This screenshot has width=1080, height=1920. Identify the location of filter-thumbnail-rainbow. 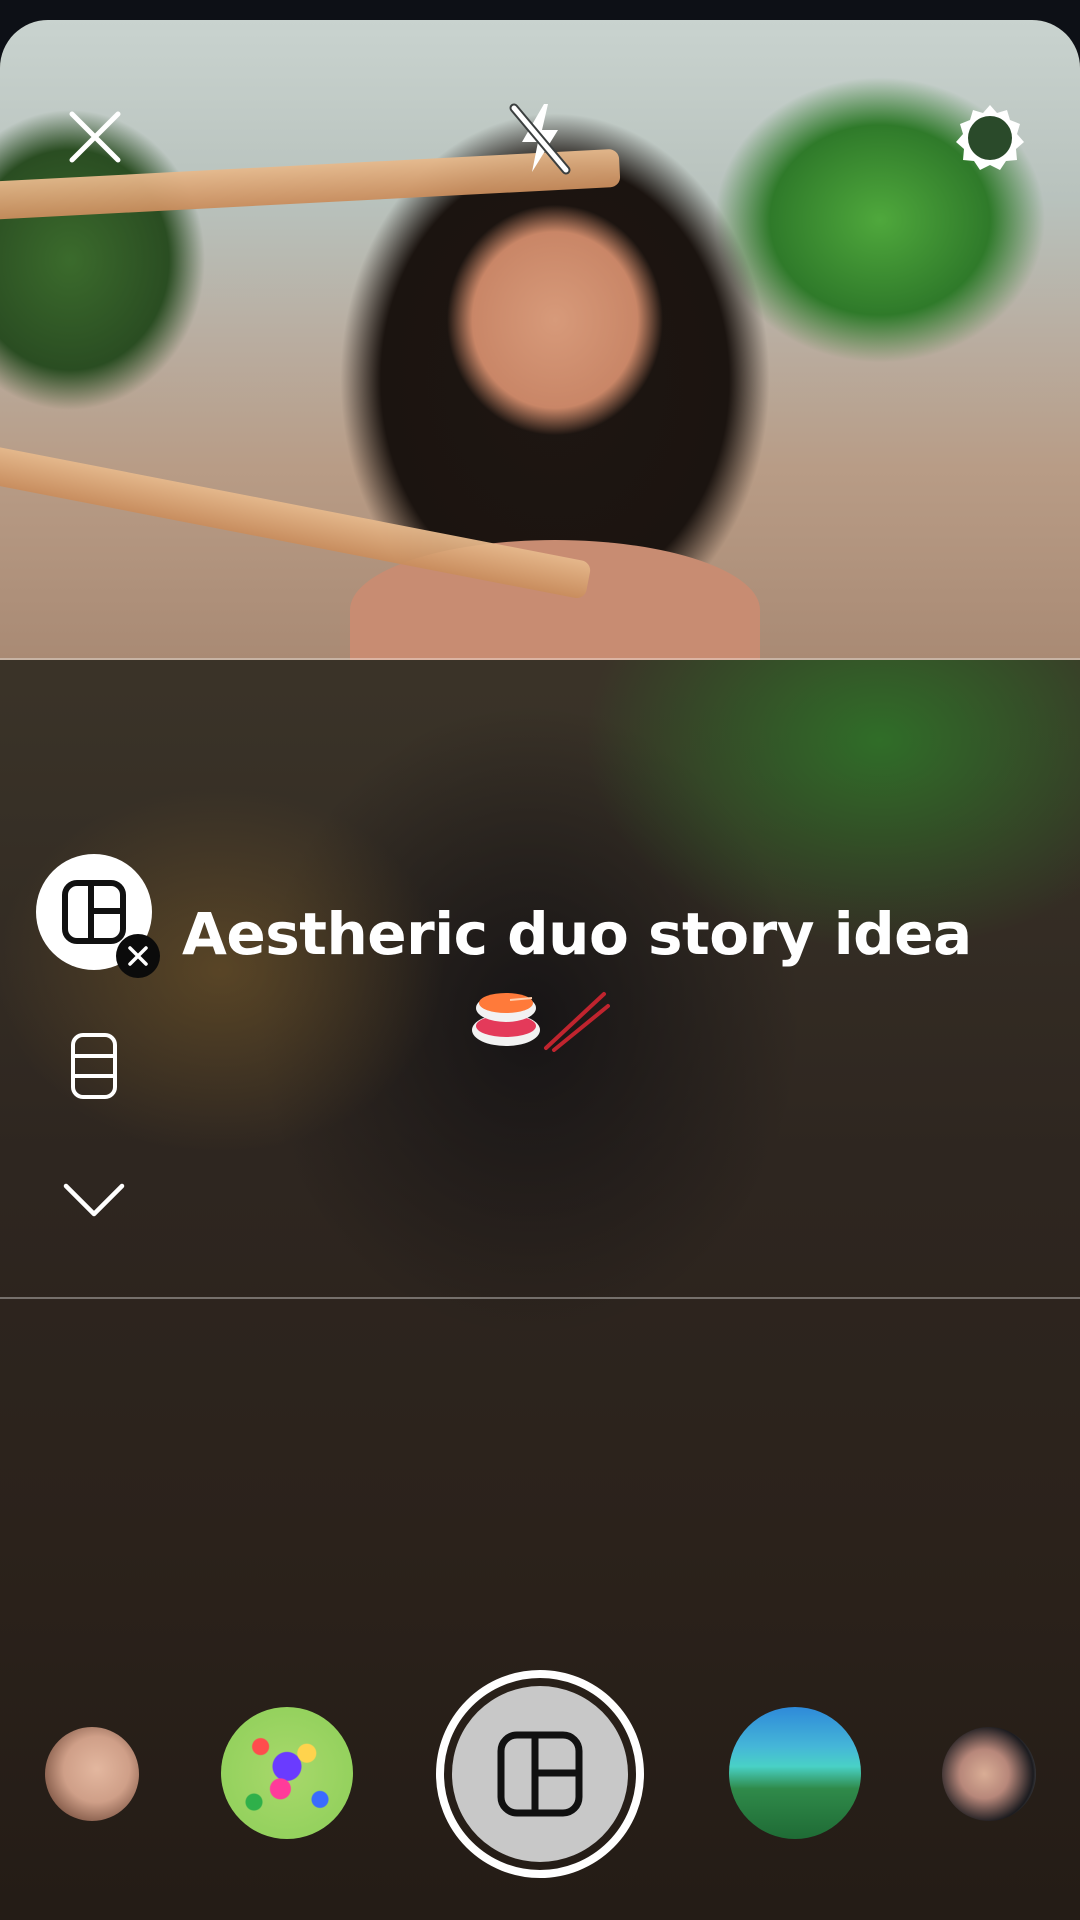
(287, 1773).